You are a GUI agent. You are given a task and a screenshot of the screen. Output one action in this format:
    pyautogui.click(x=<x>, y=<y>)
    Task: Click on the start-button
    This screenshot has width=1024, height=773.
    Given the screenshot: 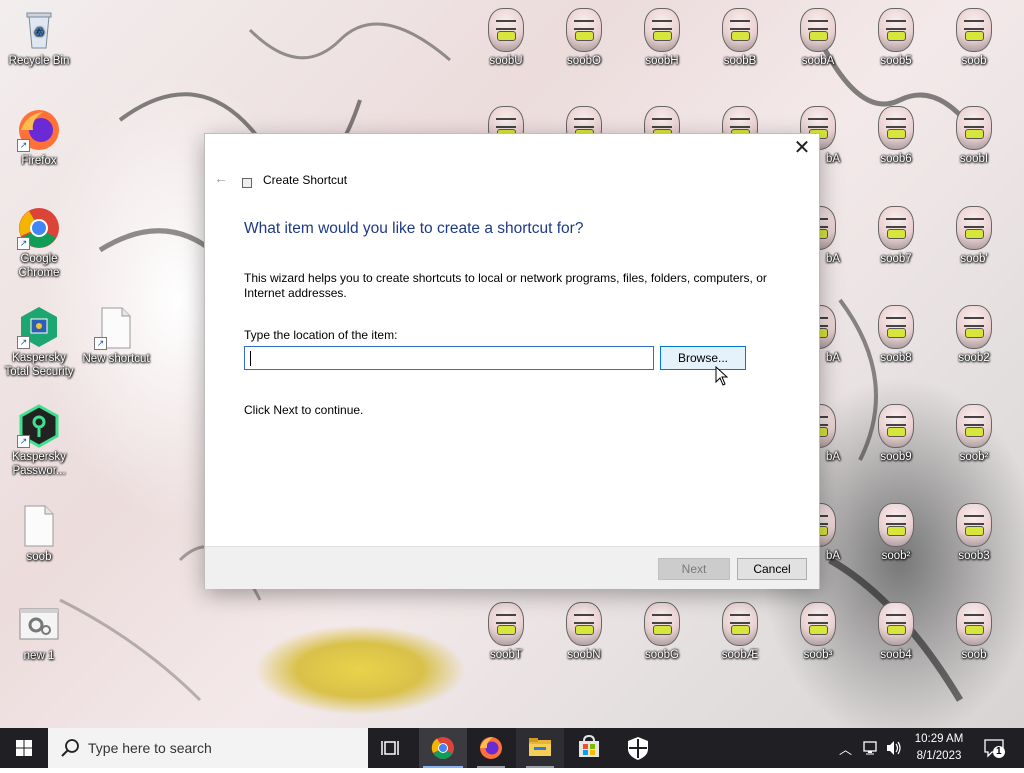 What is the action you would take?
    pyautogui.click(x=24, y=748)
    